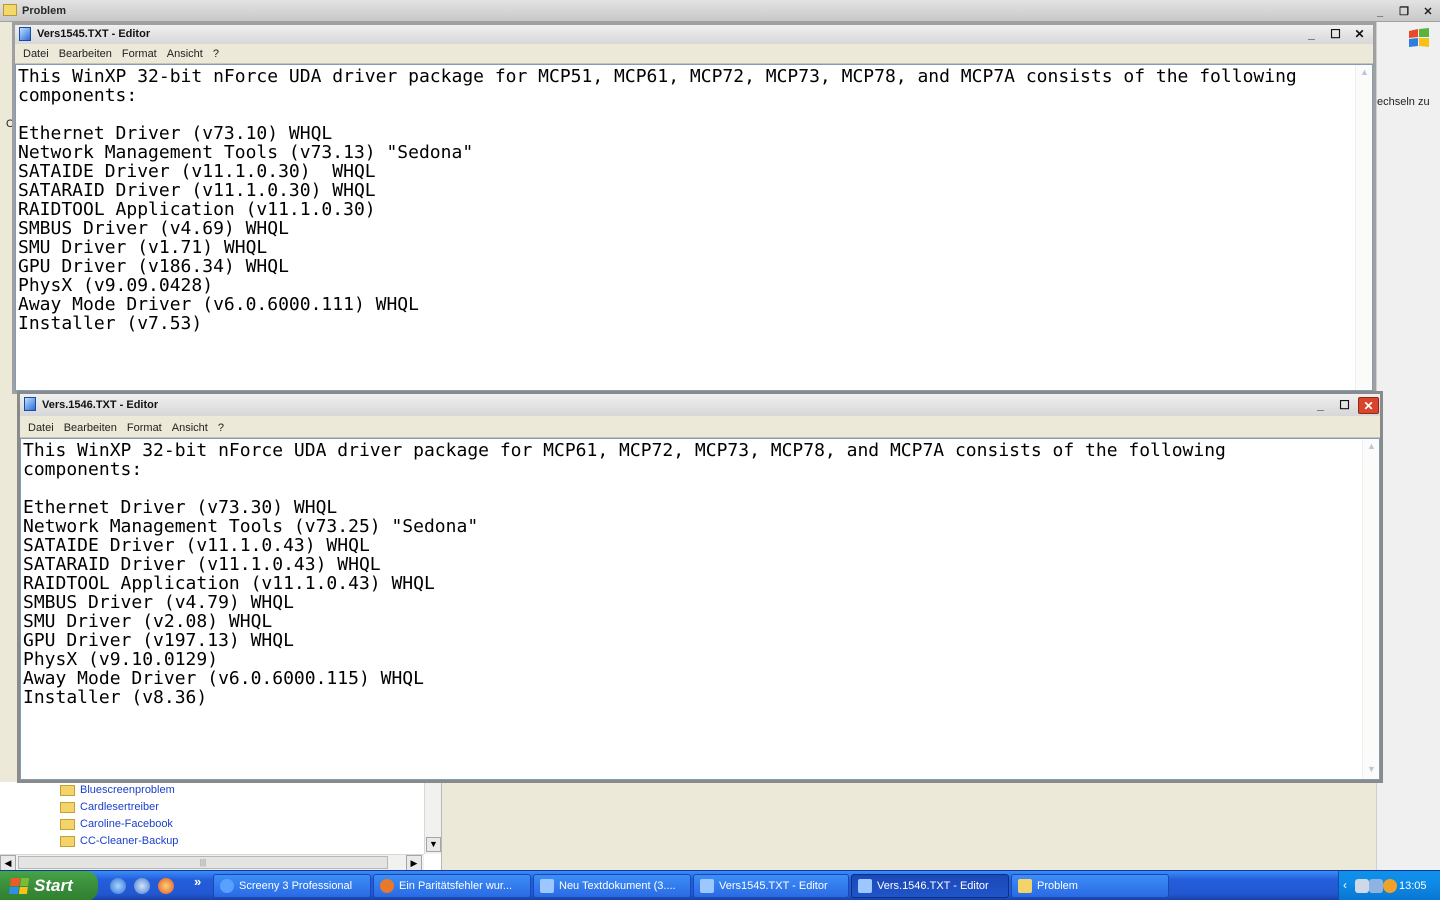 This screenshot has height=900, width=1440. I want to click on start-button: Start, so click(49, 885).